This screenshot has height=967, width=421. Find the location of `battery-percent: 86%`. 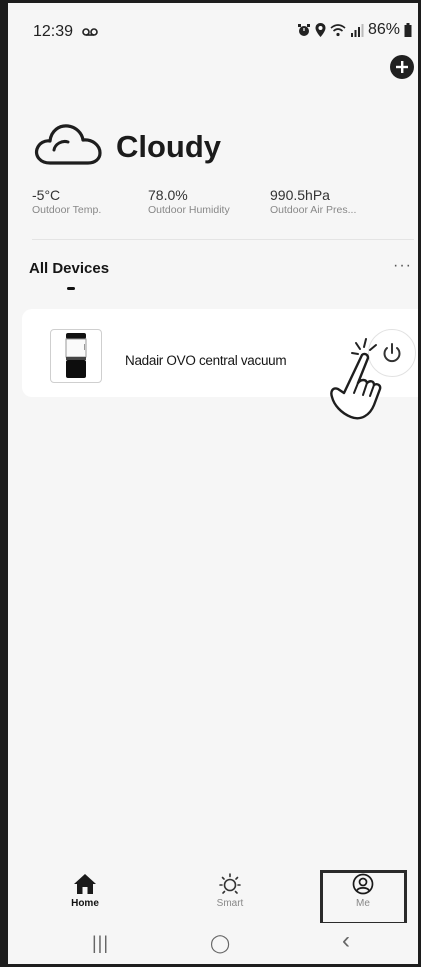

battery-percent: 86% is located at coordinates (383, 29).